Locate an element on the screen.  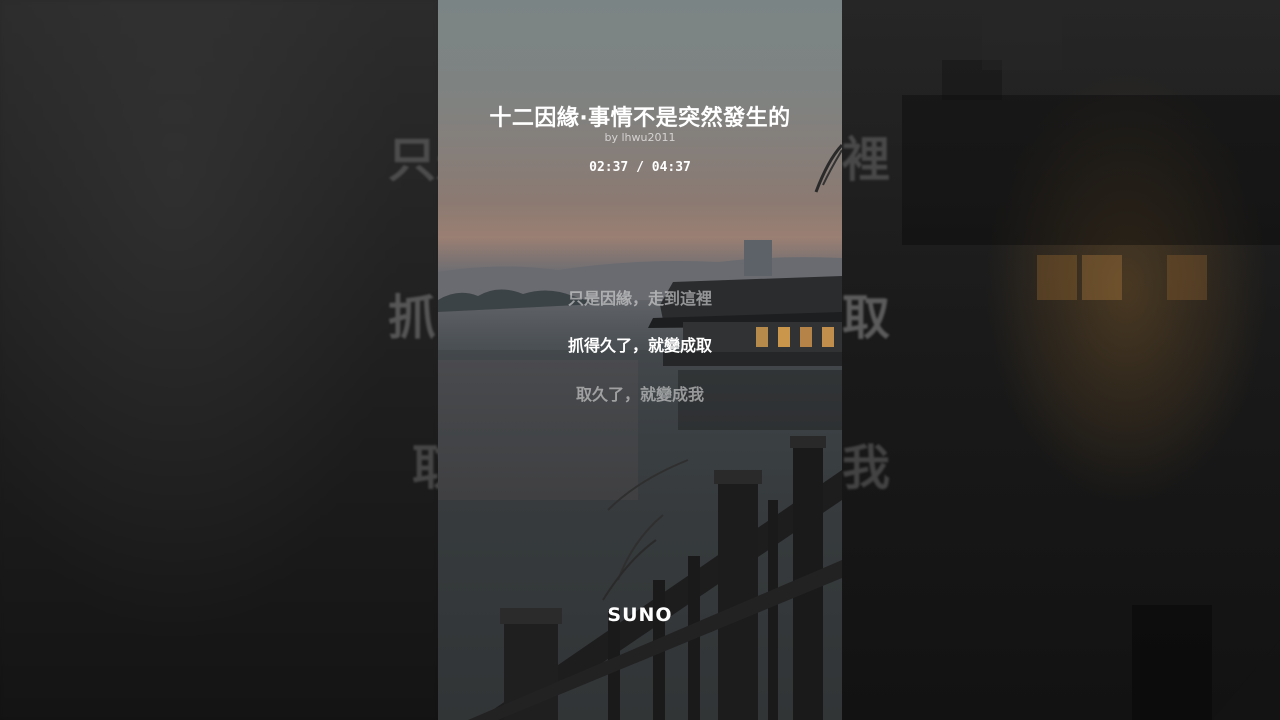
backdrop-lyric-right-2: 取 is located at coordinates (866, 318).